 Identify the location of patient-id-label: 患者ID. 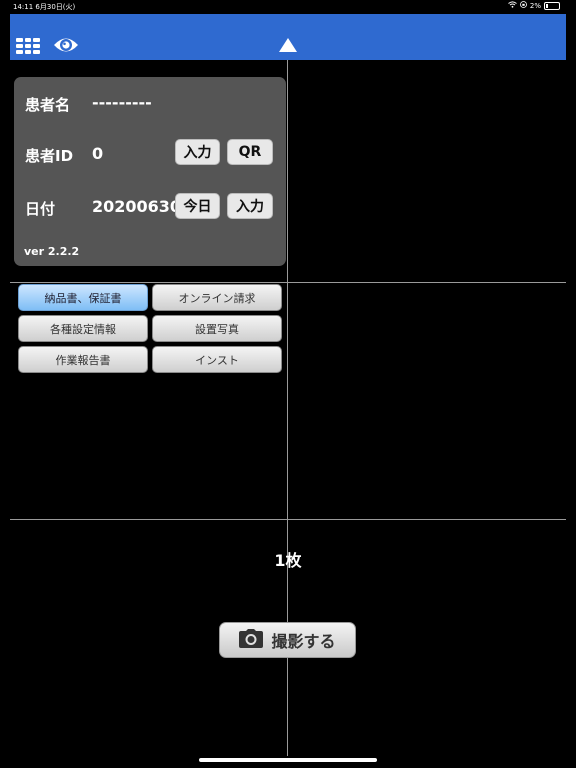
(49, 156).